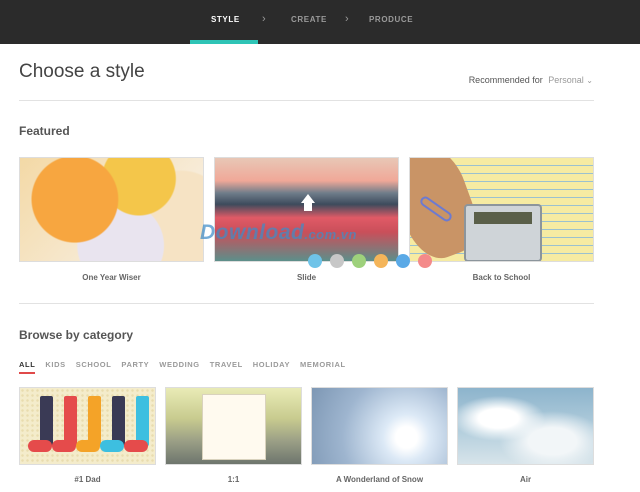  What do you see at coordinates (306, 277) in the screenshot?
I see `featured-label: Slide` at bounding box center [306, 277].